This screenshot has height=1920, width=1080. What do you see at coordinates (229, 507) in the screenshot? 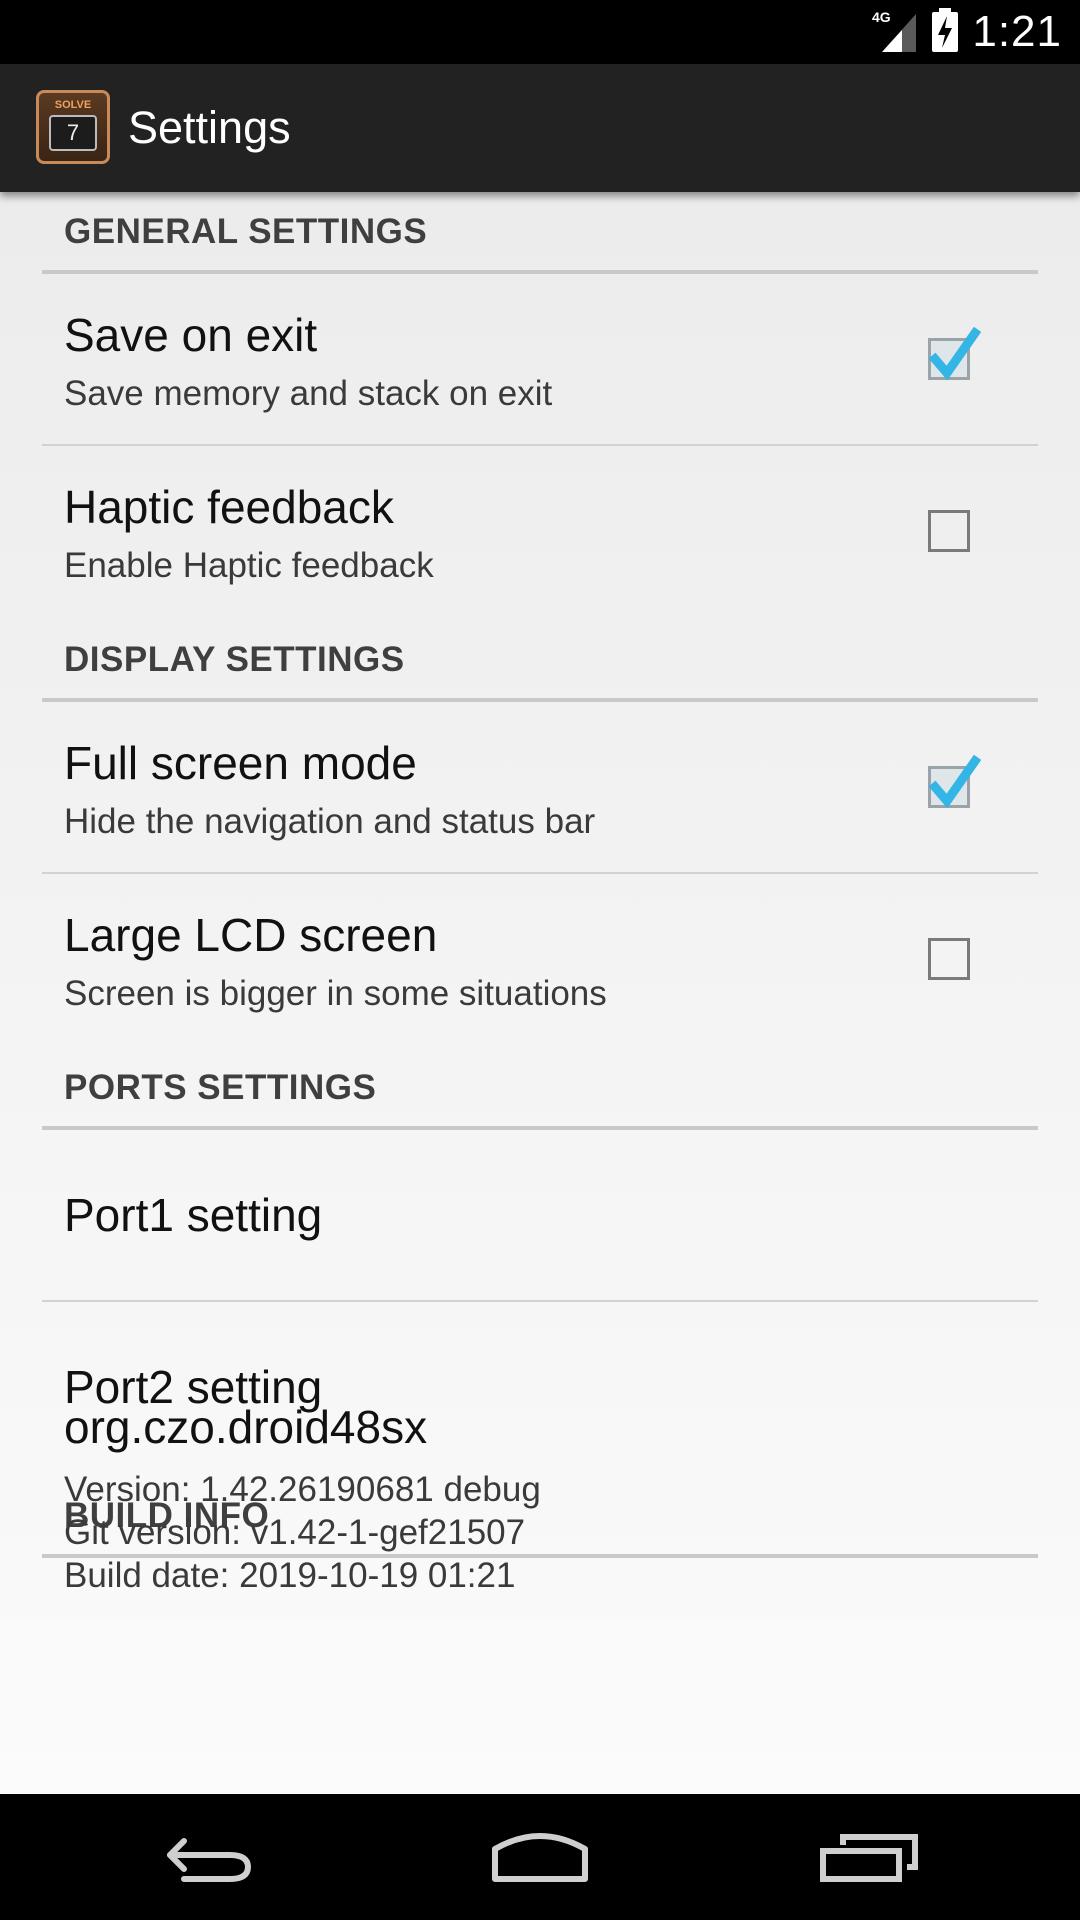
I see `pref-title: Haptic feedback` at bounding box center [229, 507].